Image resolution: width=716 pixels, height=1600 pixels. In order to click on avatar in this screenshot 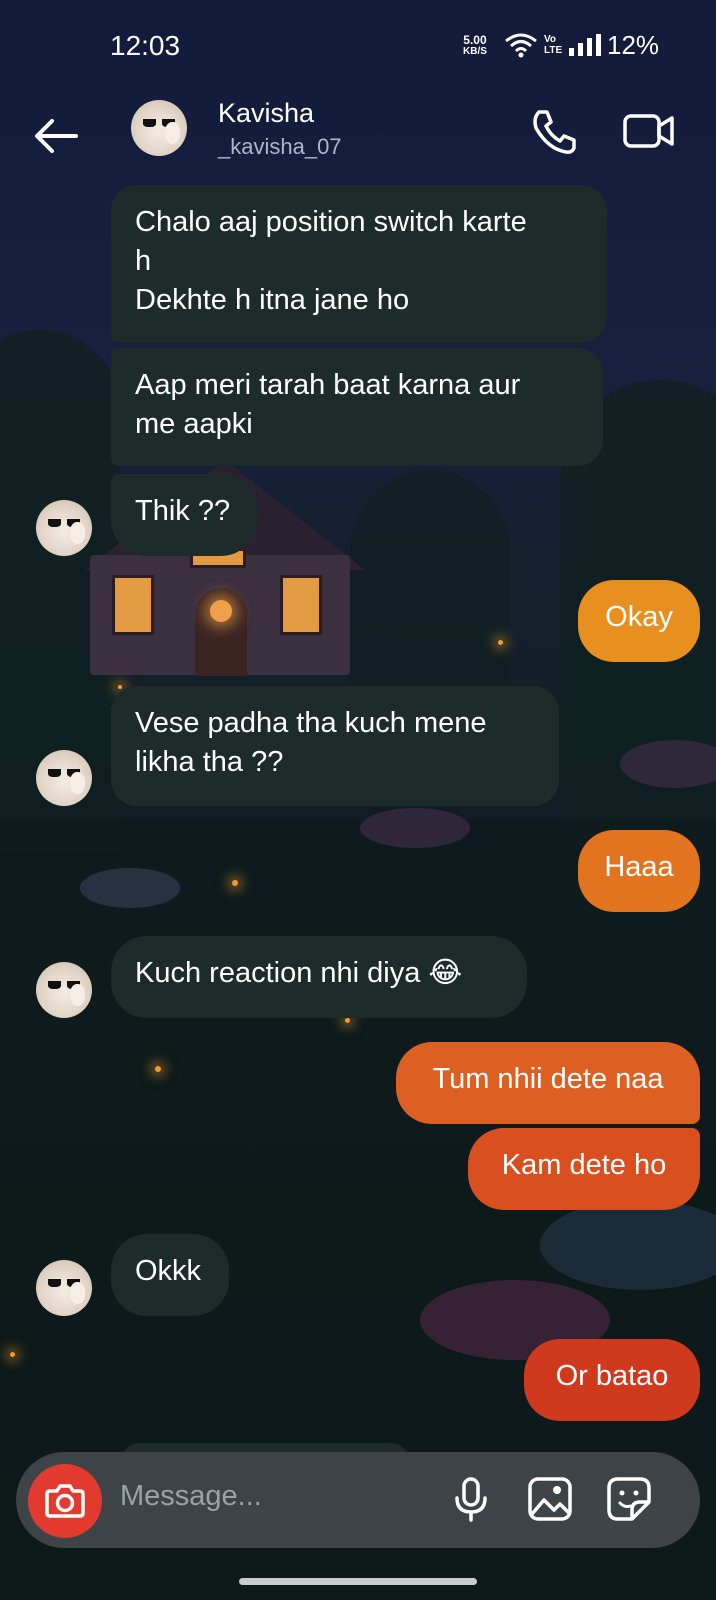, I will do `click(159, 128)`.